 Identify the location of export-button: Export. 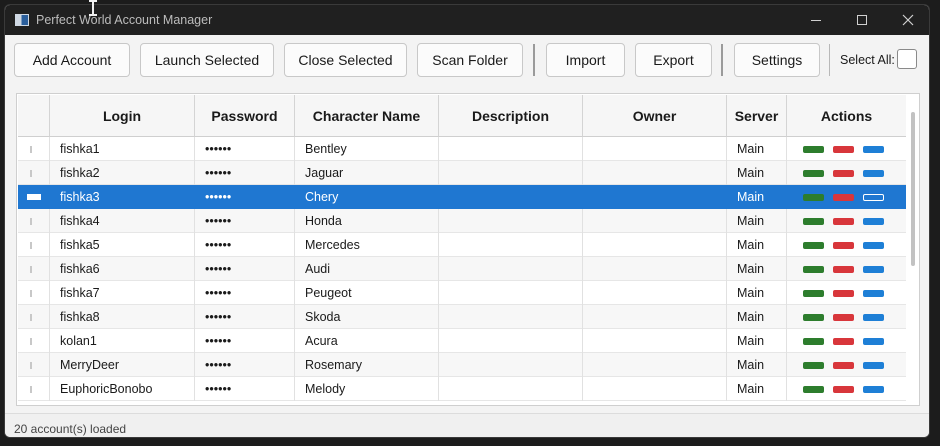
(673, 60).